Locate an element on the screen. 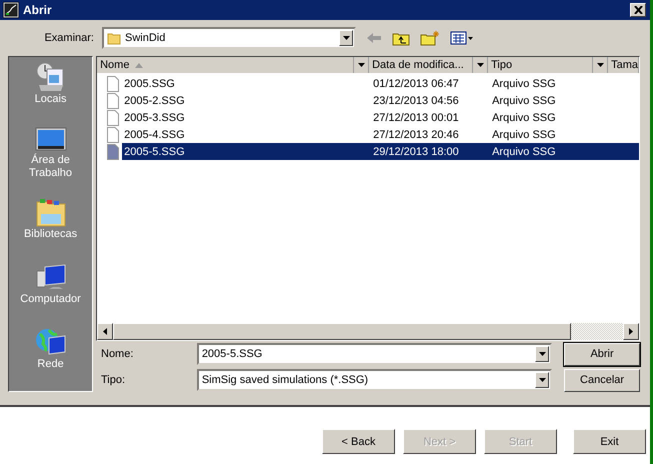  wizard-button: Exit is located at coordinates (609, 441).